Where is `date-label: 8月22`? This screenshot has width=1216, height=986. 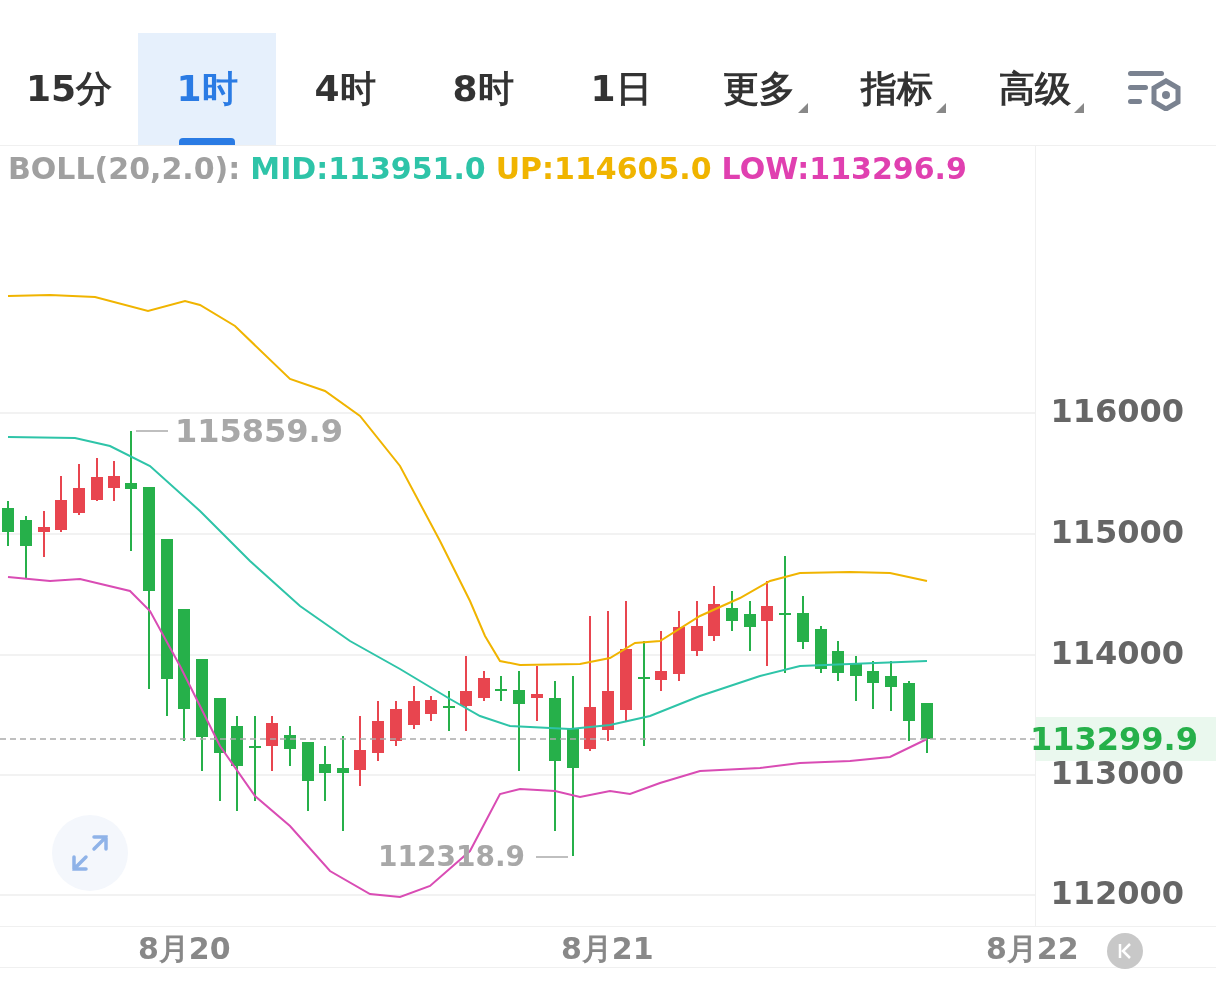
date-label: 8月22 is located at coordinates (1032, 949).